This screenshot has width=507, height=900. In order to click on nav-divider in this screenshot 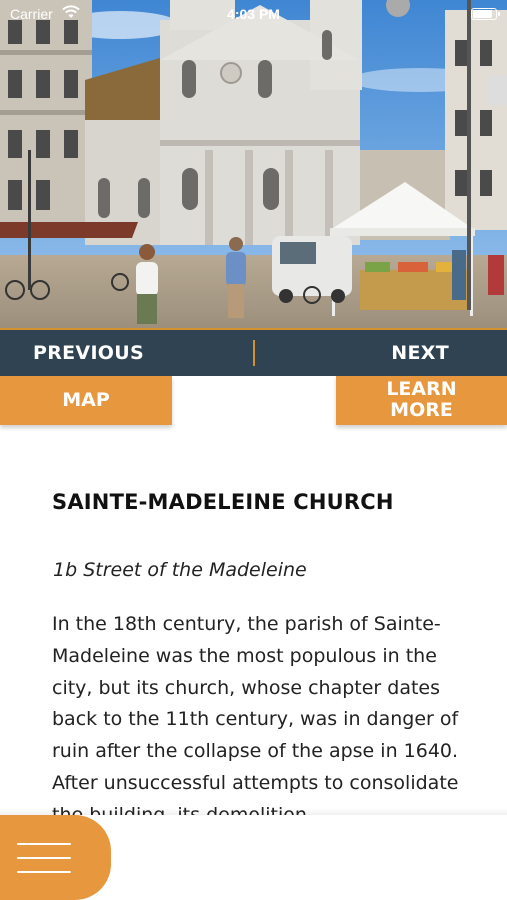, I will do `click(254, 353)`.